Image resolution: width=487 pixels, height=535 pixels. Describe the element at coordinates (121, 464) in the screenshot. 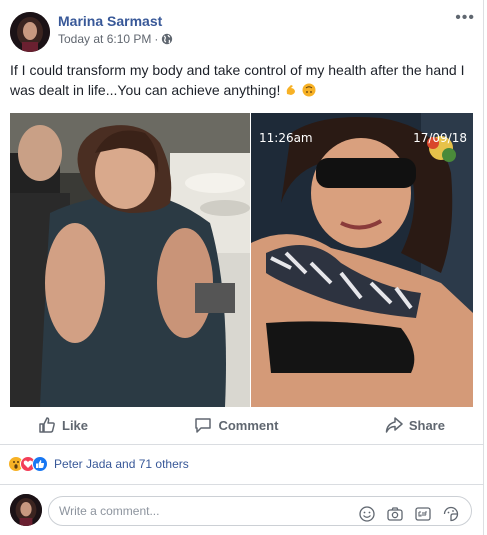

I see `reactions-text: Peter Jada and 71 others` at that location.